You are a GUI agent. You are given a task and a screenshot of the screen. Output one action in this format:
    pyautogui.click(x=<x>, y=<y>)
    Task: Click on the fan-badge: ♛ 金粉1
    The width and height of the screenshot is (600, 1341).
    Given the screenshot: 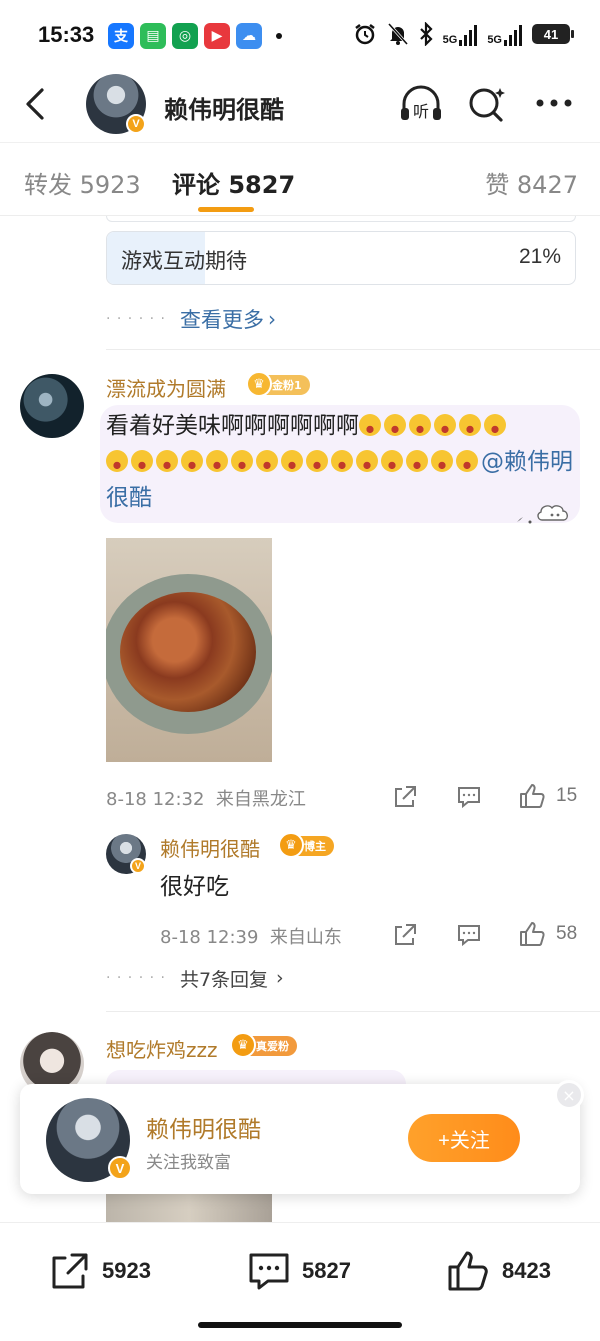 What is the action you would take?
    pyautogui.click(x=278, y=384)
    